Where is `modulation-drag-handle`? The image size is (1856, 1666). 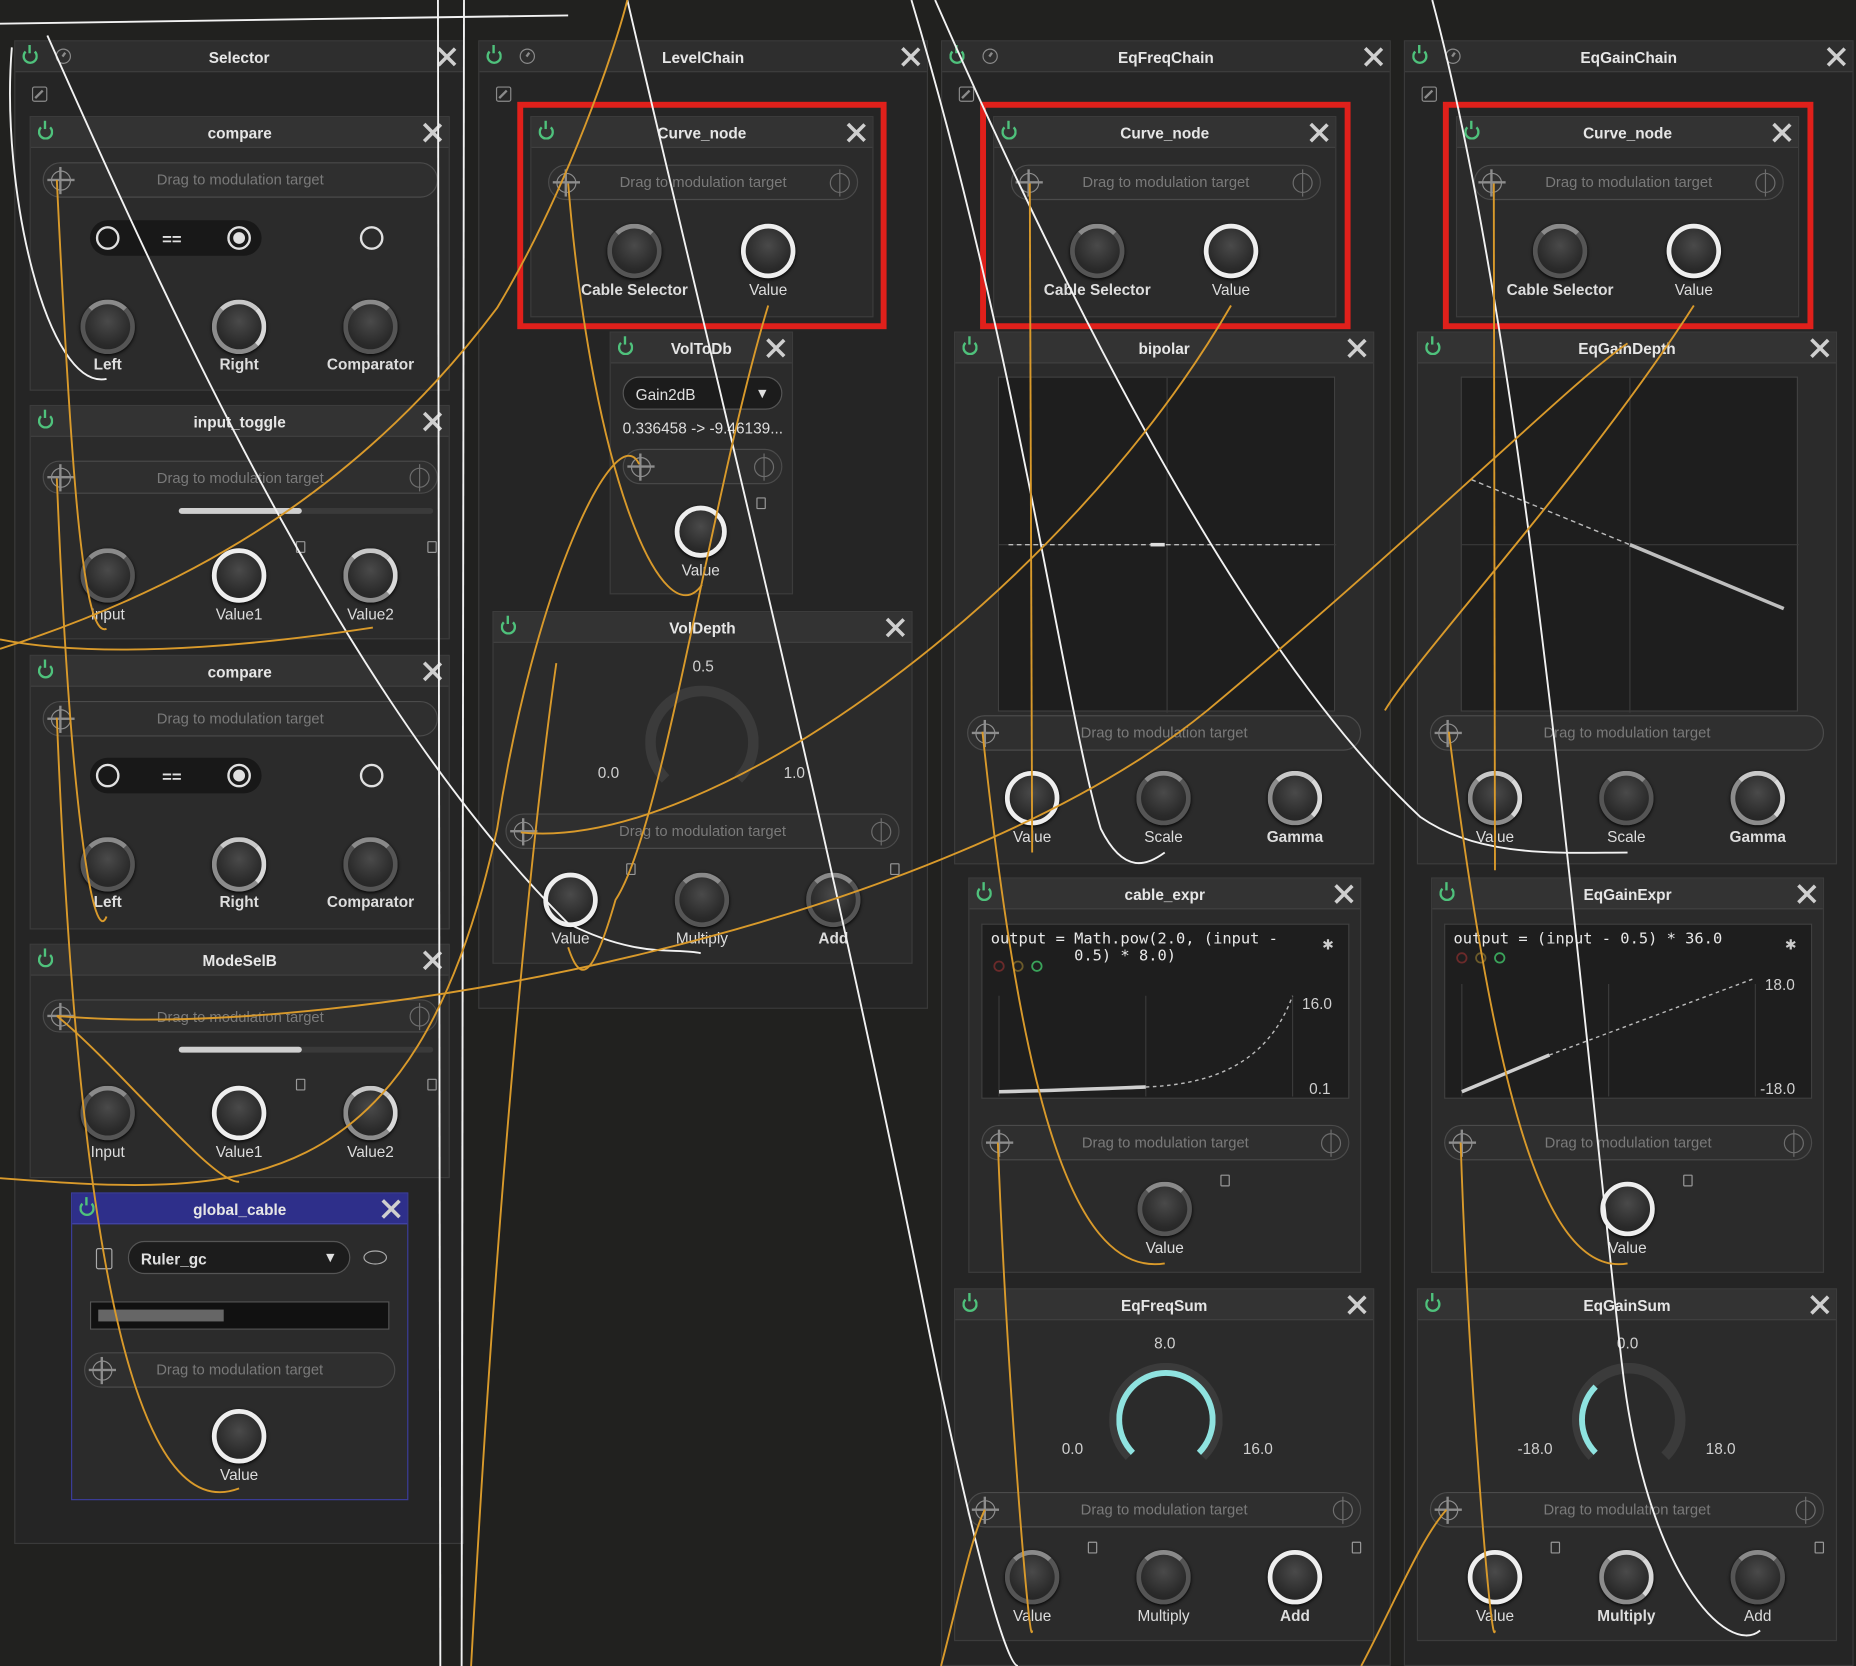
modulation-drag-handle is located at coordinates (702, 466).